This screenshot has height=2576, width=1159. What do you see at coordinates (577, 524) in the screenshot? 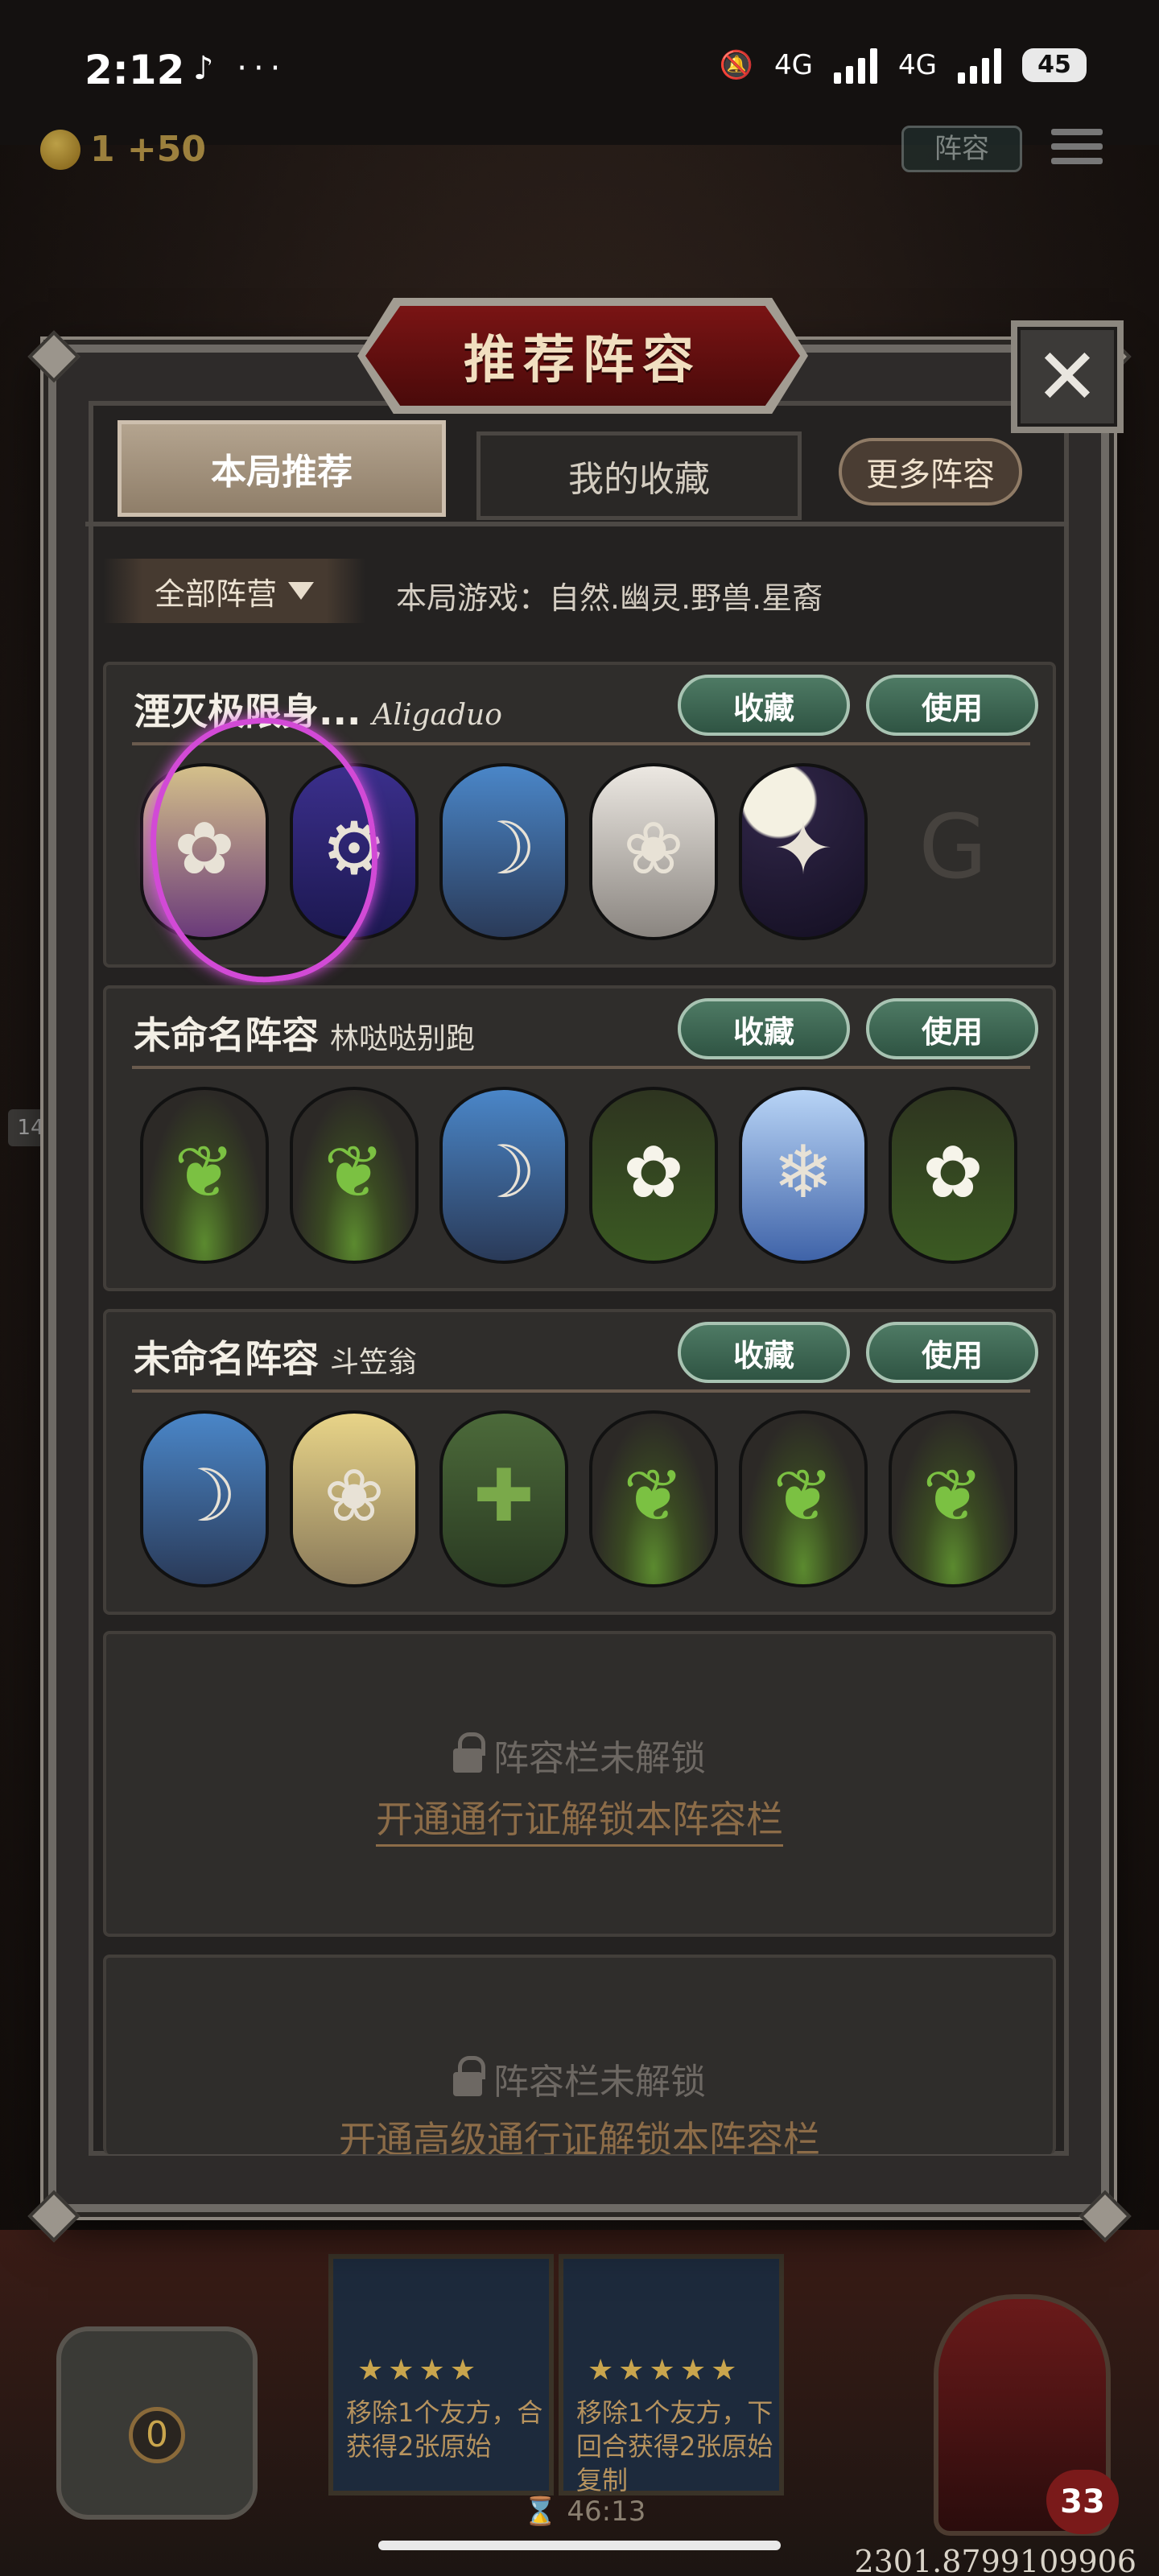
I see `tab-divider` at bounding box center [577, 524].